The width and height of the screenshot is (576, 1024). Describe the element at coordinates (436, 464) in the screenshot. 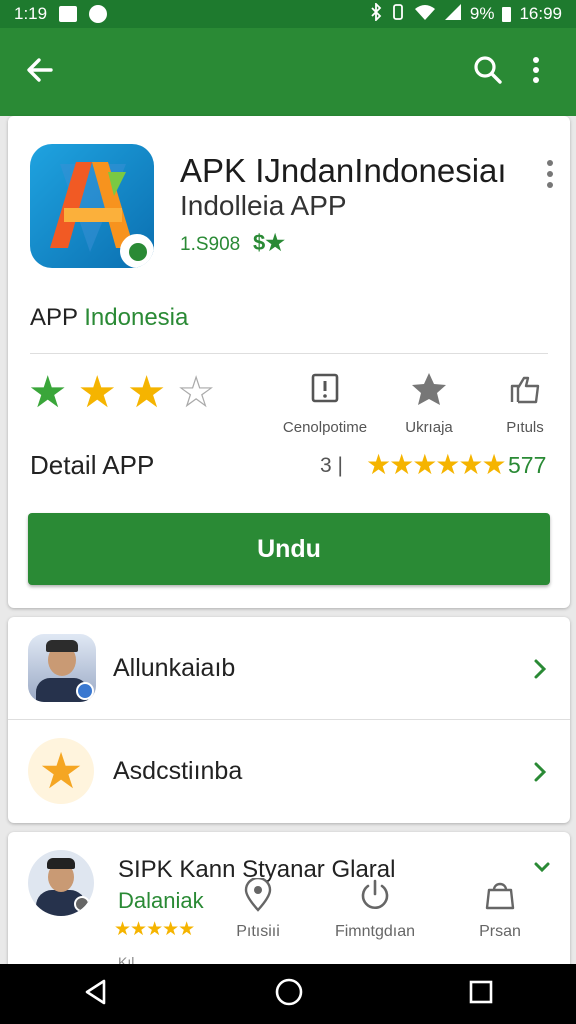

I see `detail-stars: ★★★★★★` at that location.